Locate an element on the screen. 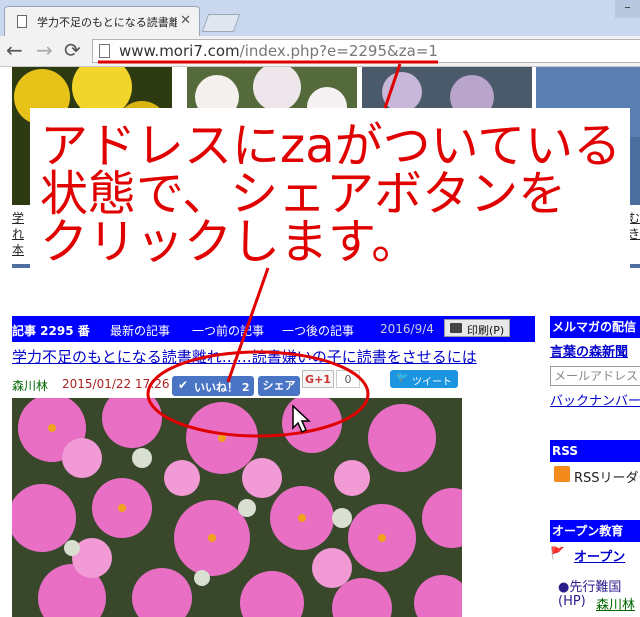 Image resolution: width=640 pixels, height=617 pixels. hp-link: 森川林 is located at coordinates (615, 603).